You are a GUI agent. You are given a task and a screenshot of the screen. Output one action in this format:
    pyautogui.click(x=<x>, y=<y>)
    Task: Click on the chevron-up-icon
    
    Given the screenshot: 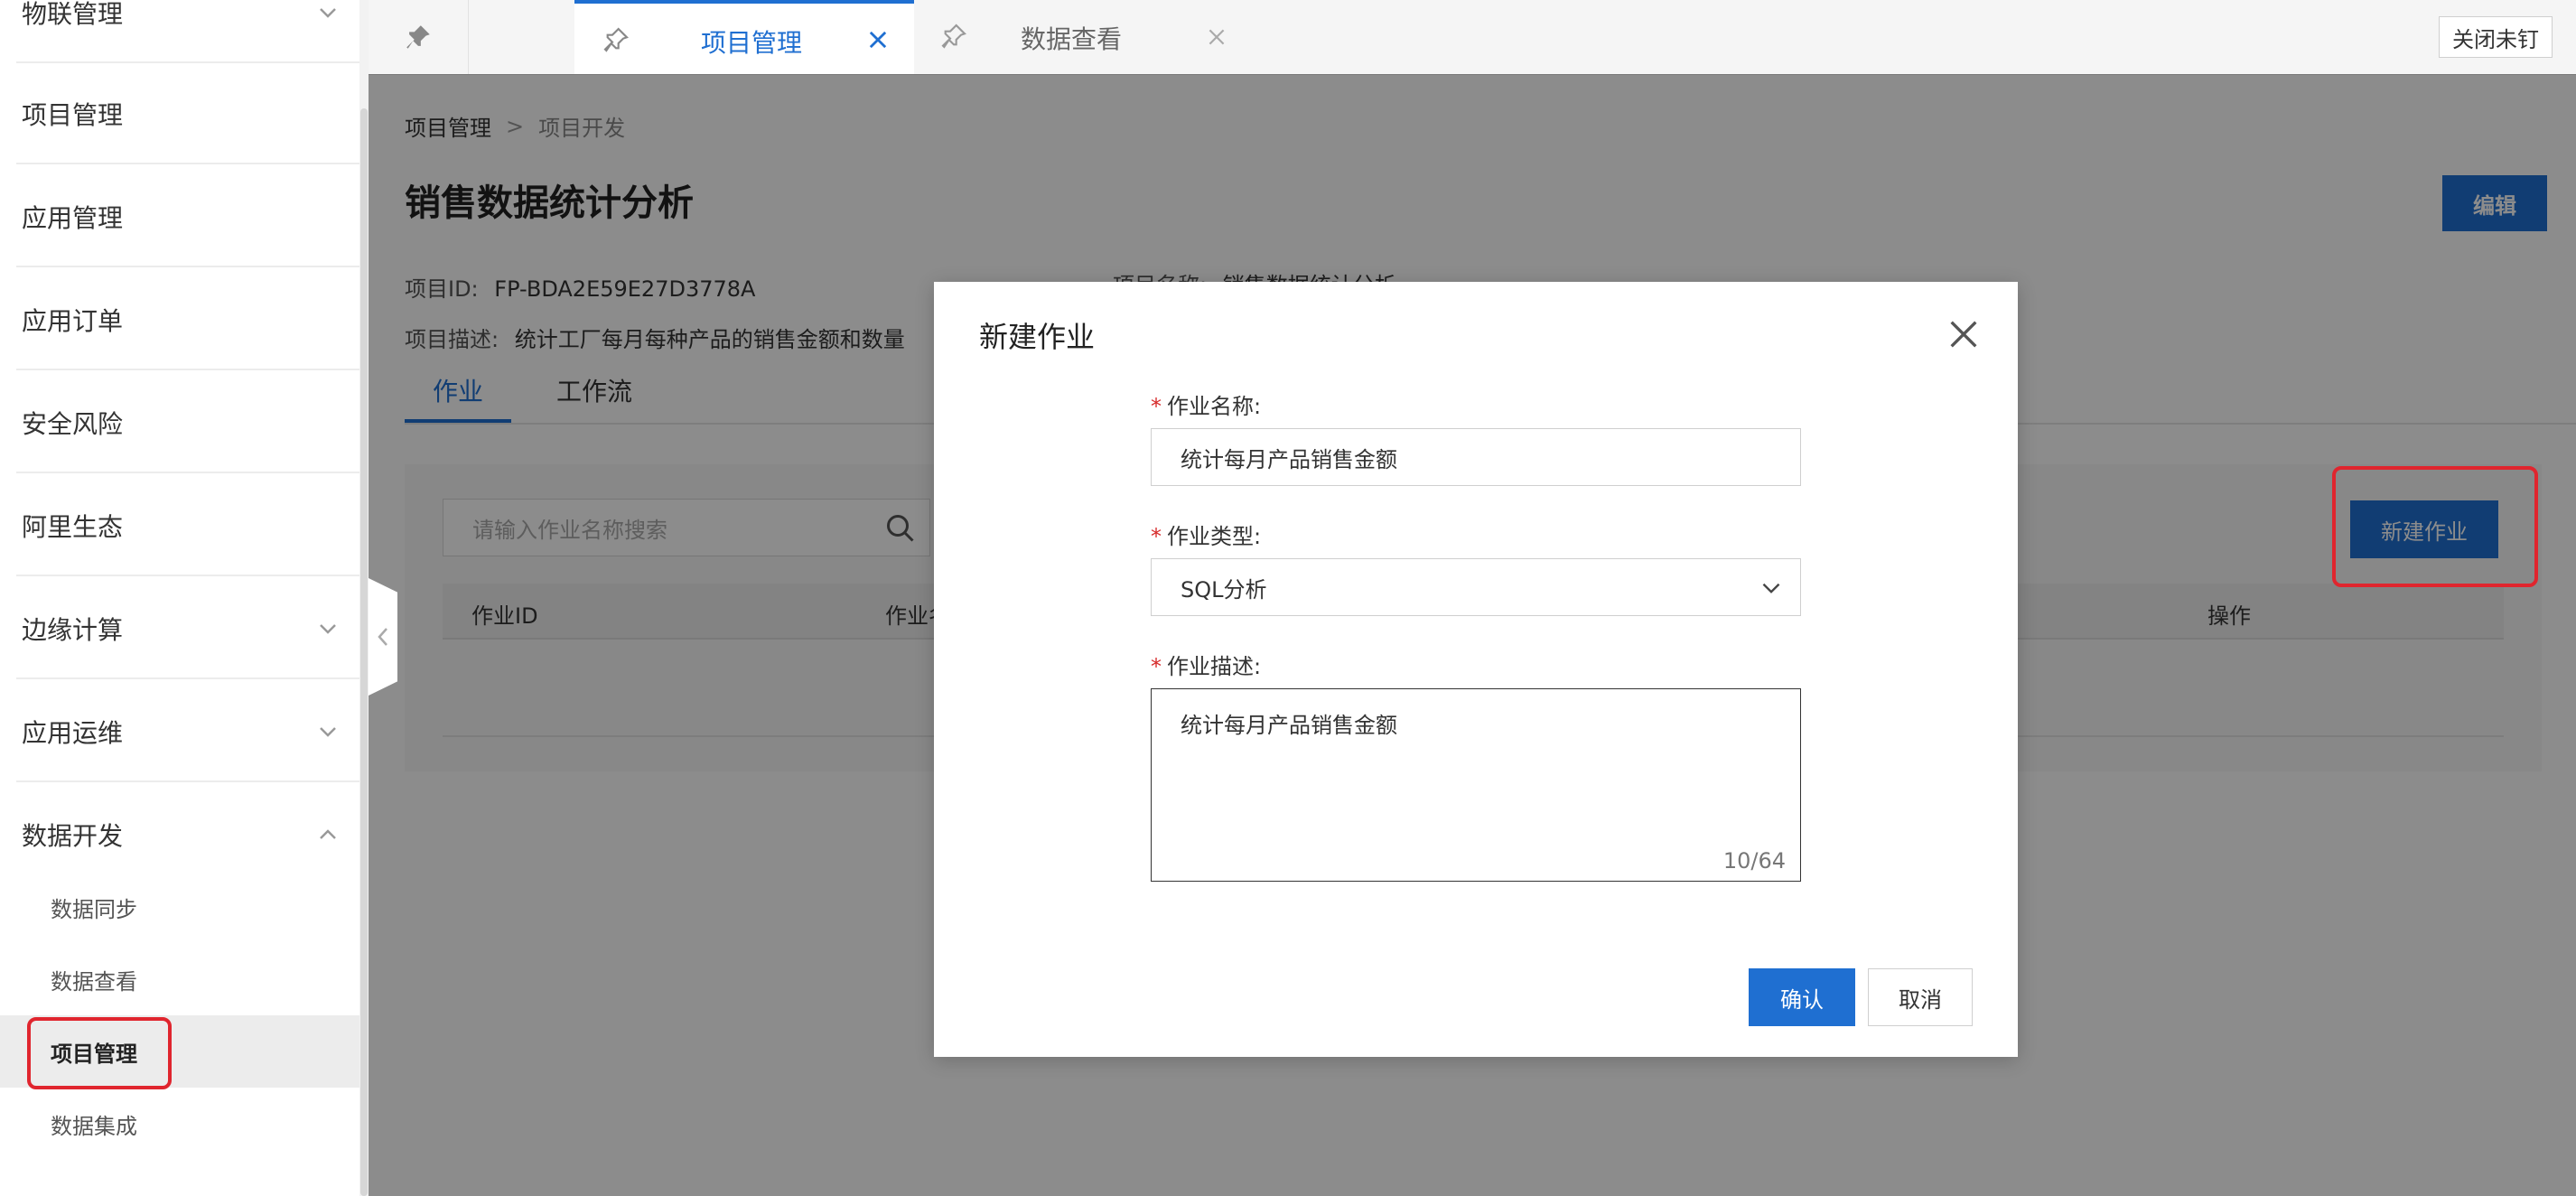 What is the action you would take?
    pyautogui.click(x=328, y=834)
    